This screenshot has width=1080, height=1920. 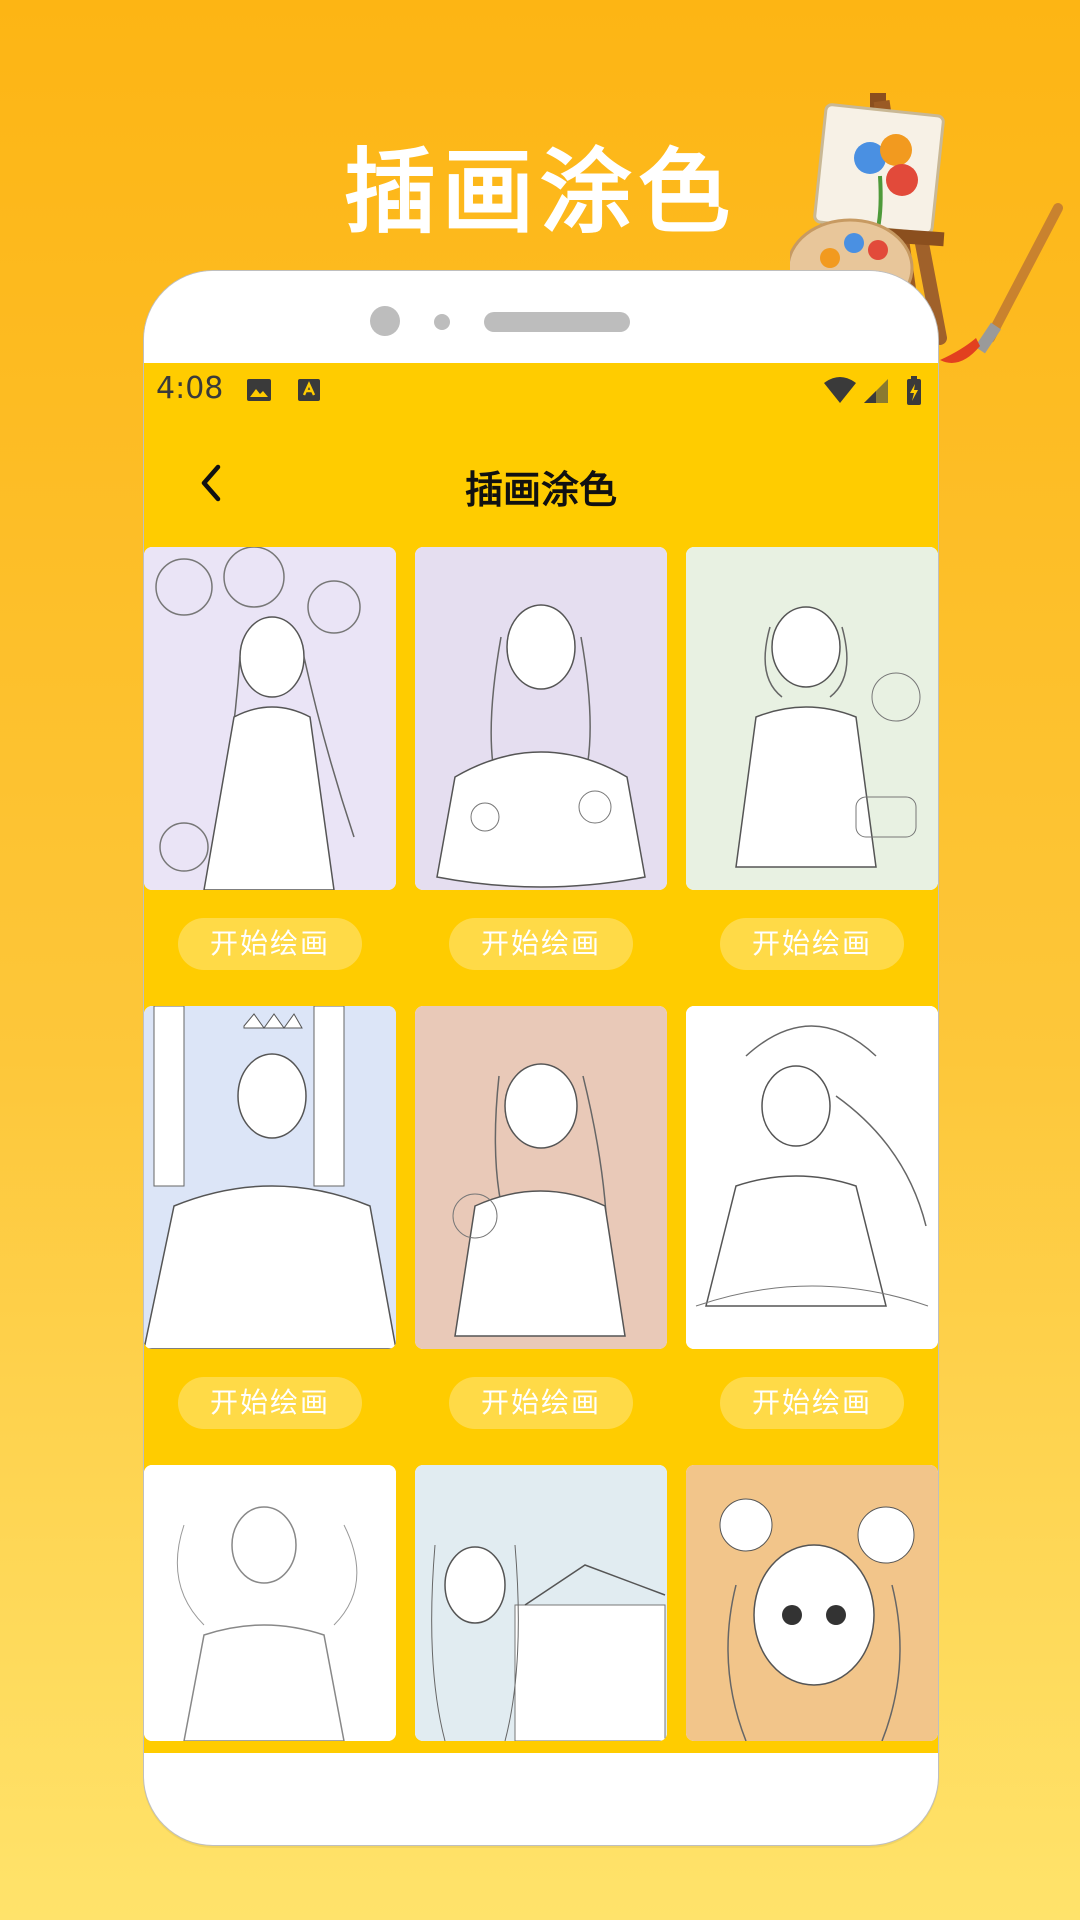 I want to click on phone-bezel, so click(x=541, y=317).